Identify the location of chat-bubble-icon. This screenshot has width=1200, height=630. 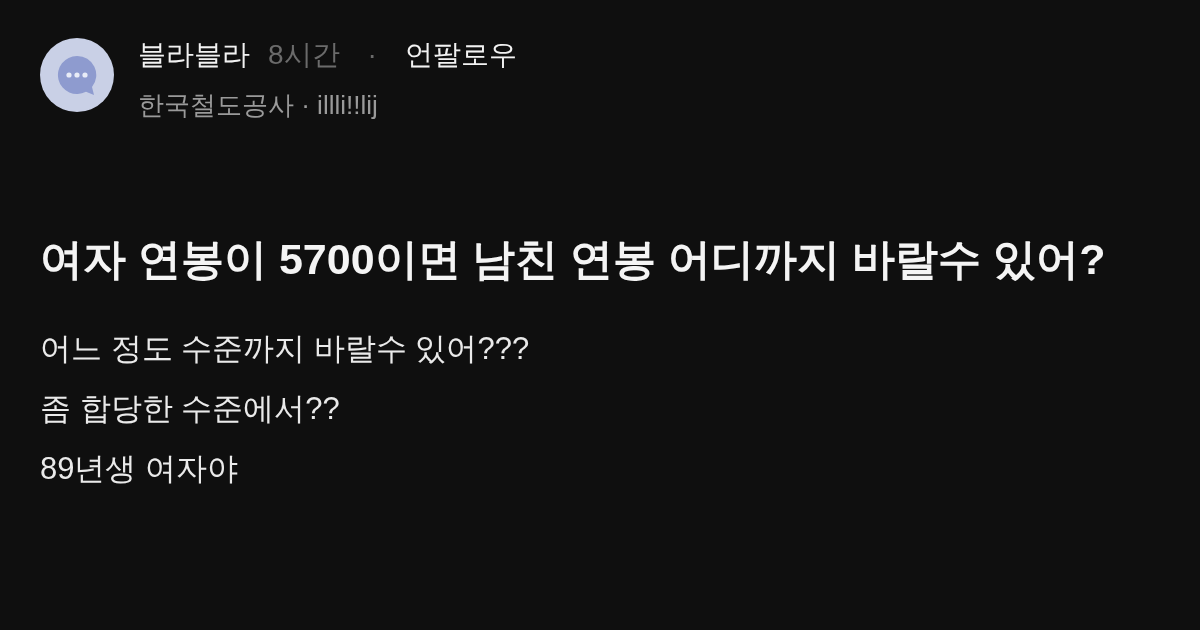
(77, 75).